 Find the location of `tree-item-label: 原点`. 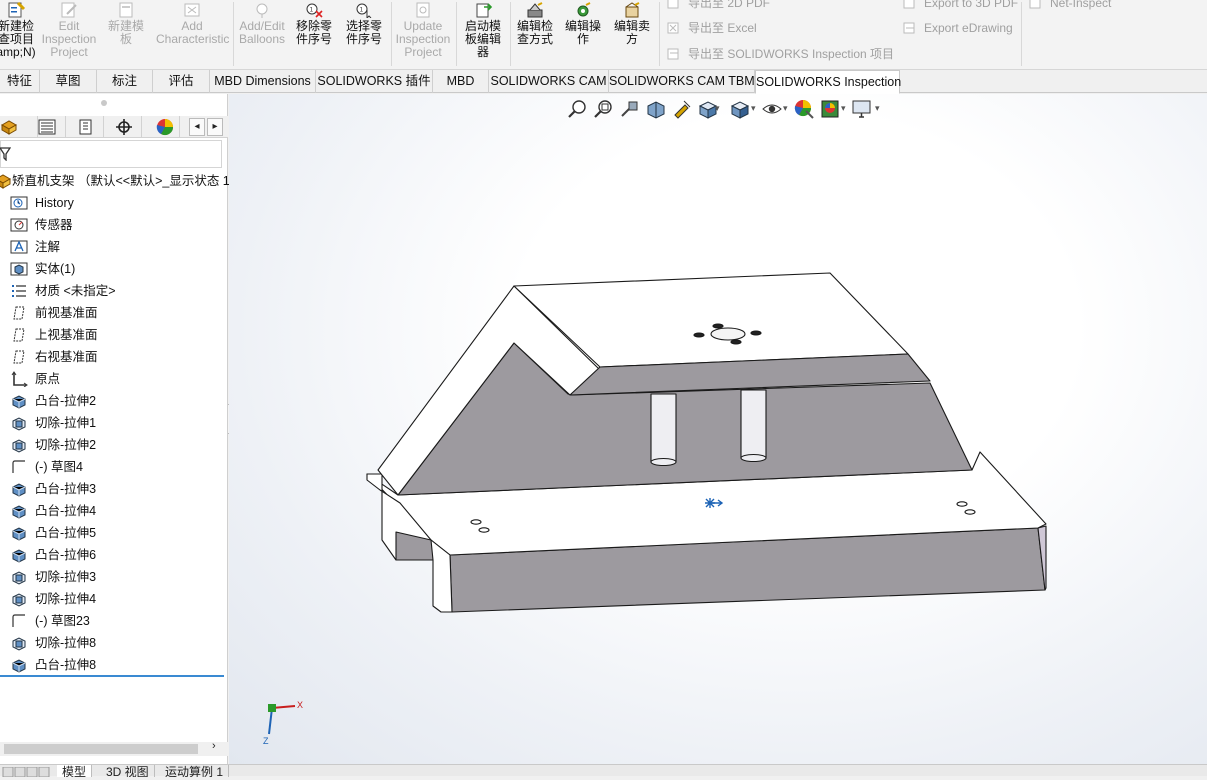

tree-item-label: 原点 is located at coordinates (48, 379).